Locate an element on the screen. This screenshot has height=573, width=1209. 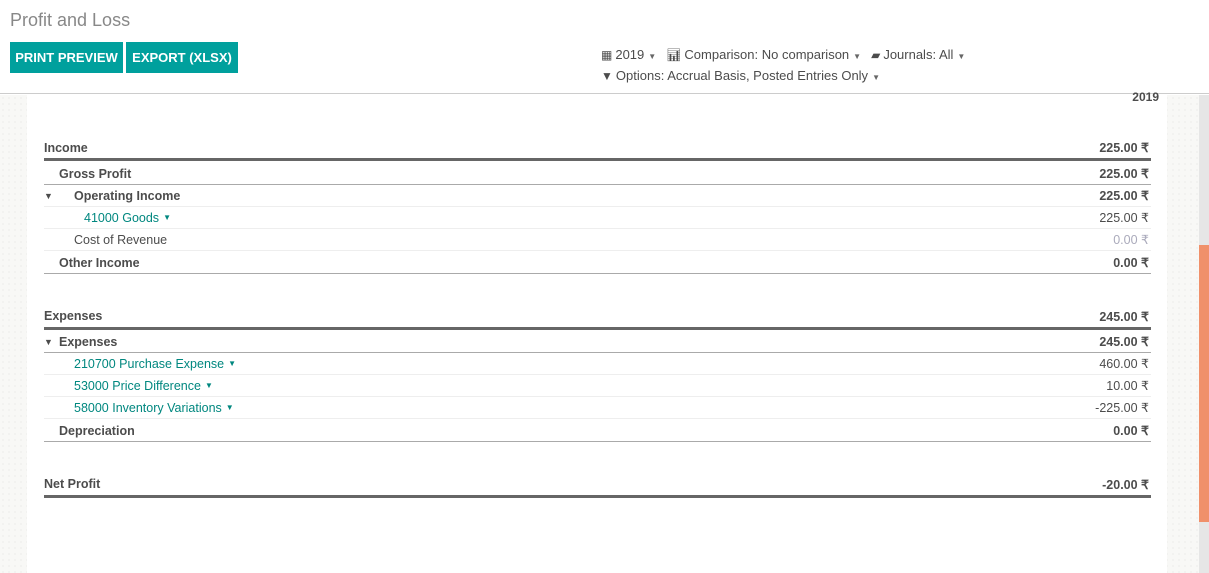
calendar-icon: ▦ is located at coordinates (607, 55).